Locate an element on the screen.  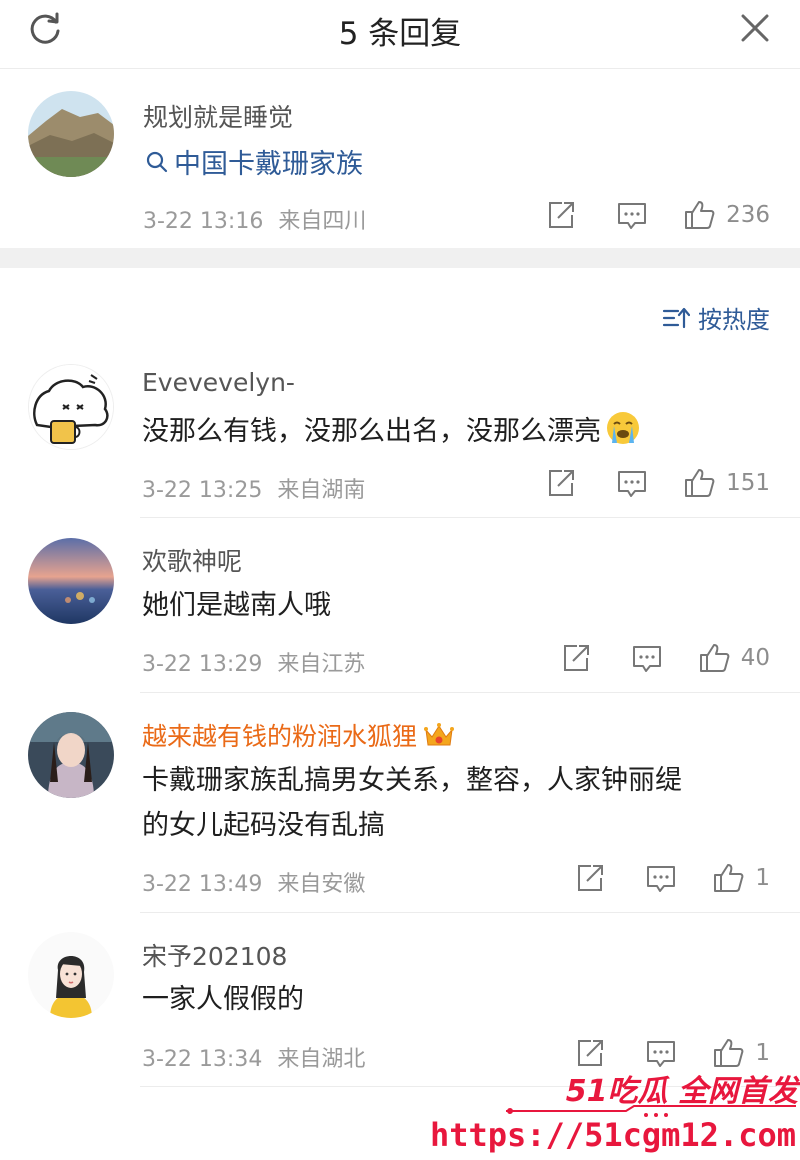
comment-meta: 3-22 13:29 来自江苏 is located at coordinates (253, 662).